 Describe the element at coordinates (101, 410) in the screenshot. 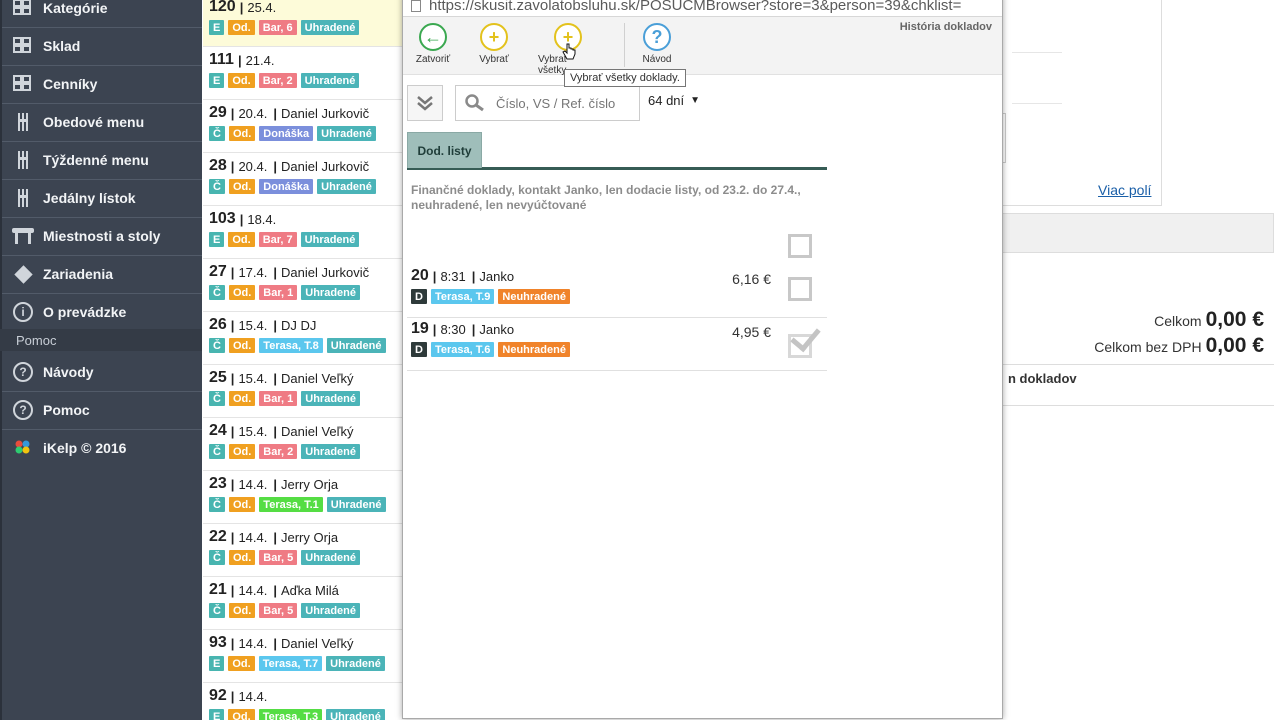

I see `sidebar-help-item: ? Pomoc` at that location.